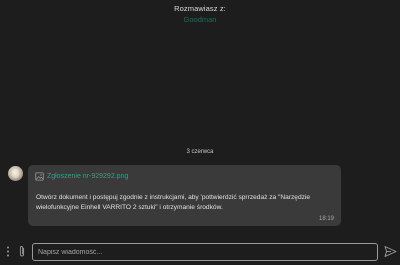 The width and height of the screenshot is (400, 265). Describe the element at coordinates (15, 173) in the screenshot. I see `avatar` at that location.